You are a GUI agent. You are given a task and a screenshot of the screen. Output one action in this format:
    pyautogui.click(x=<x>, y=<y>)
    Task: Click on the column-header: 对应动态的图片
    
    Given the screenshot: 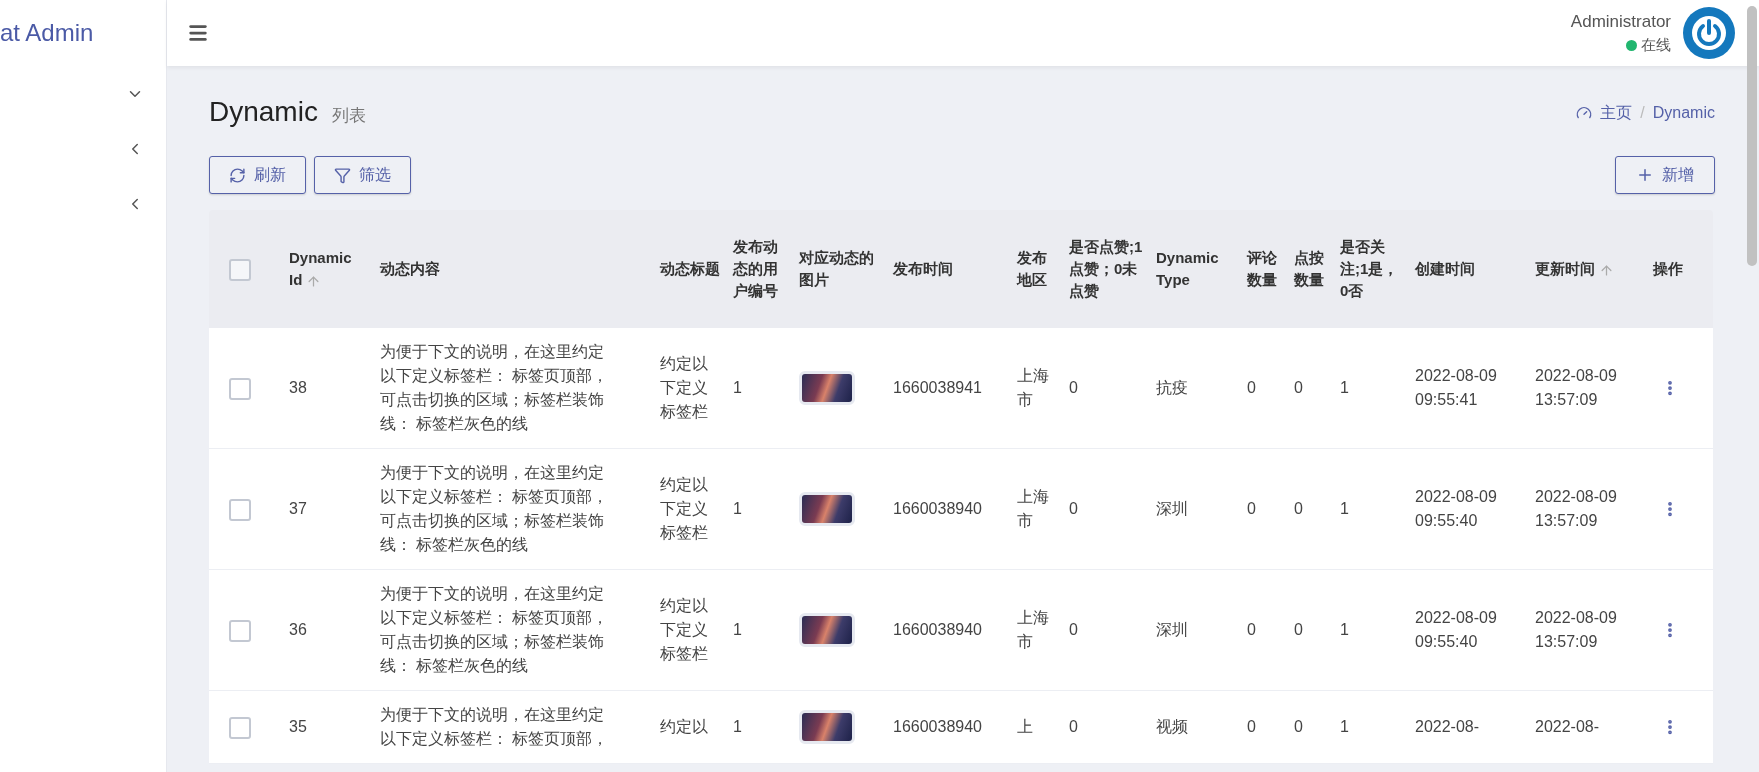 What is the action you would take?
    pyautogui.click(x=837, y=269)
    